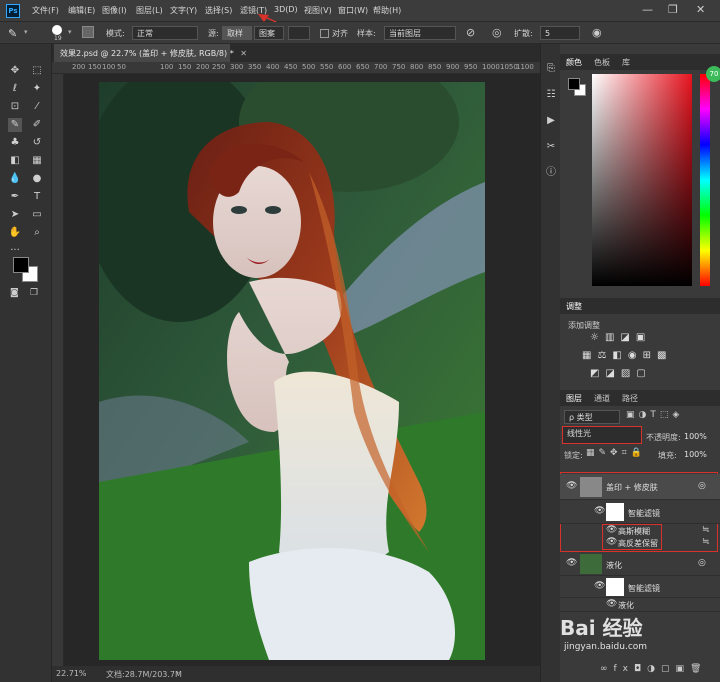 This screenshot has width=720, height=682. What do you see at coordinates (551, 121) in the screenshot?
I see `actions-panel-icon: ▶` at bounding box center [551, 121].